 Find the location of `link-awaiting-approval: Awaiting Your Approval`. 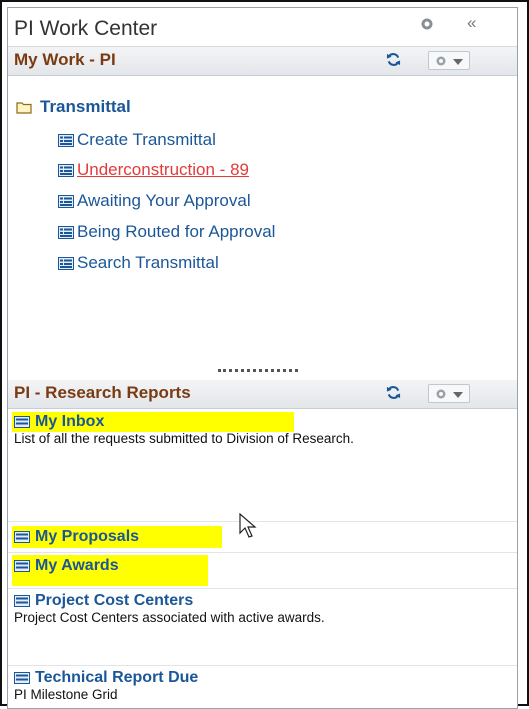

link-awaiting-approval: Awaiting Your Approval is located at coordinates (154, 201).